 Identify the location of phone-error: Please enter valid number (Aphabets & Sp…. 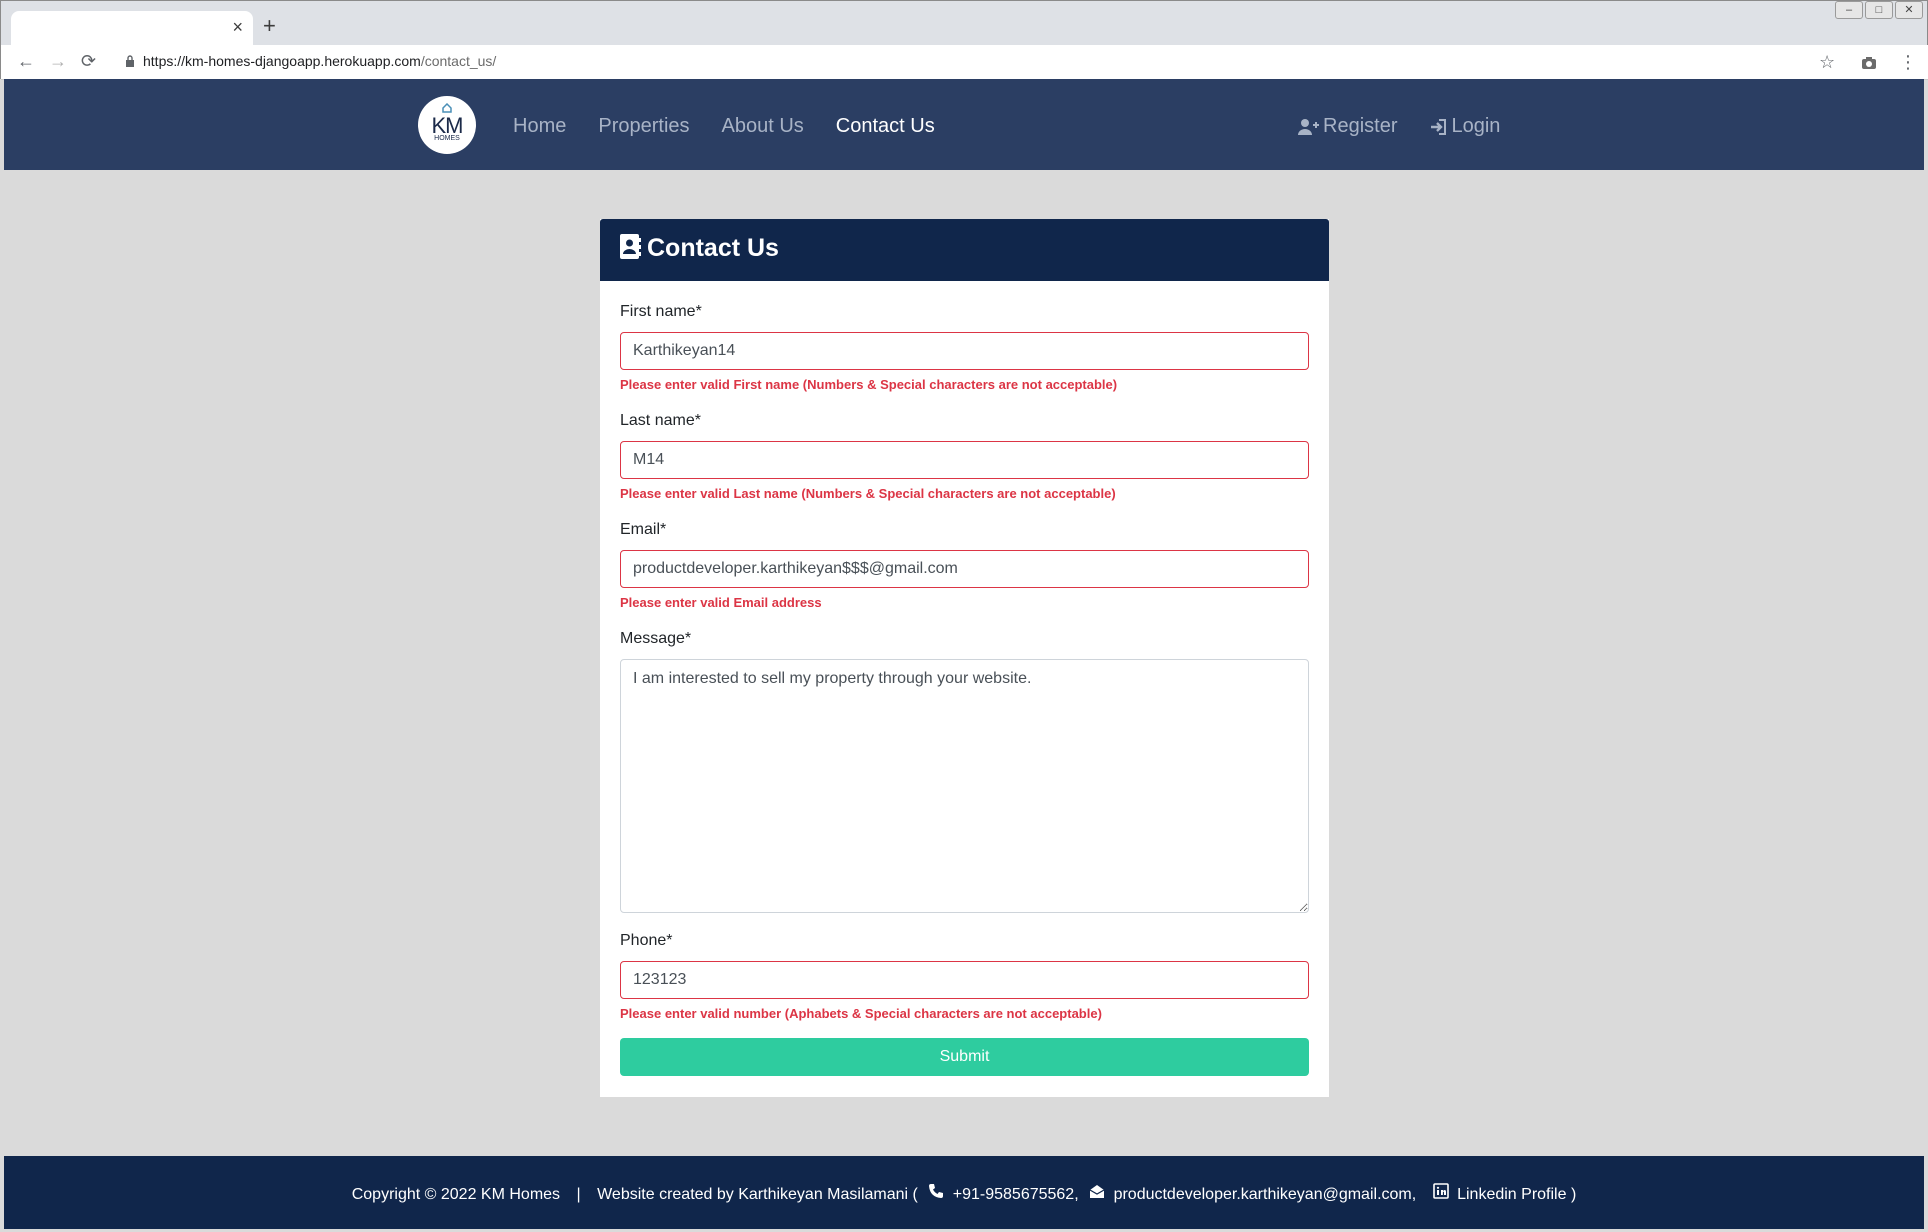
(861, 1013).